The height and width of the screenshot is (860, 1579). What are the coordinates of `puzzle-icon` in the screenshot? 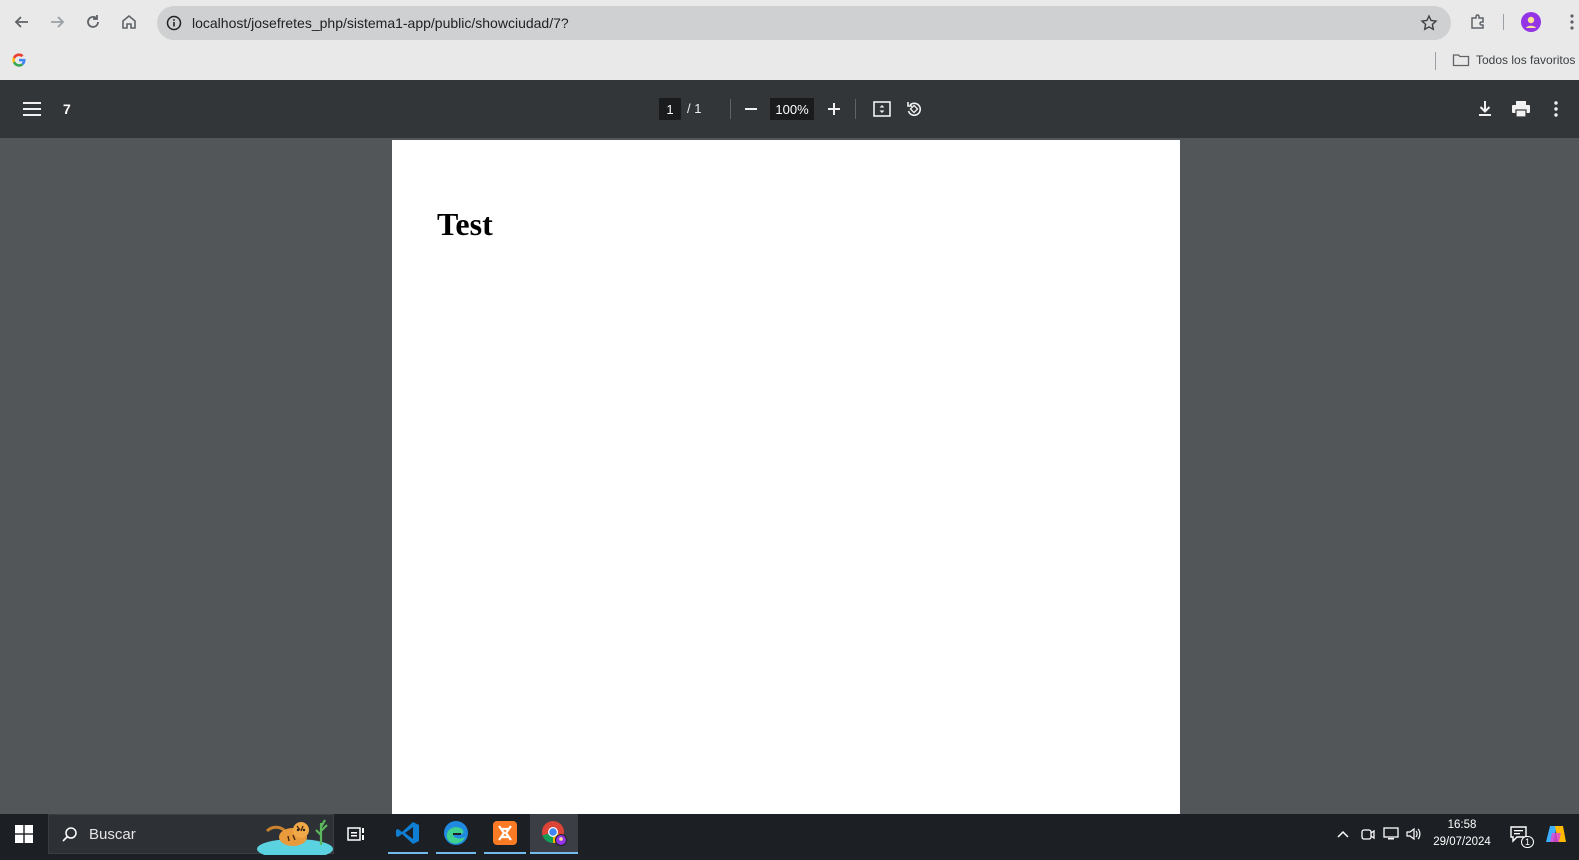 It's located at (1477, 21).